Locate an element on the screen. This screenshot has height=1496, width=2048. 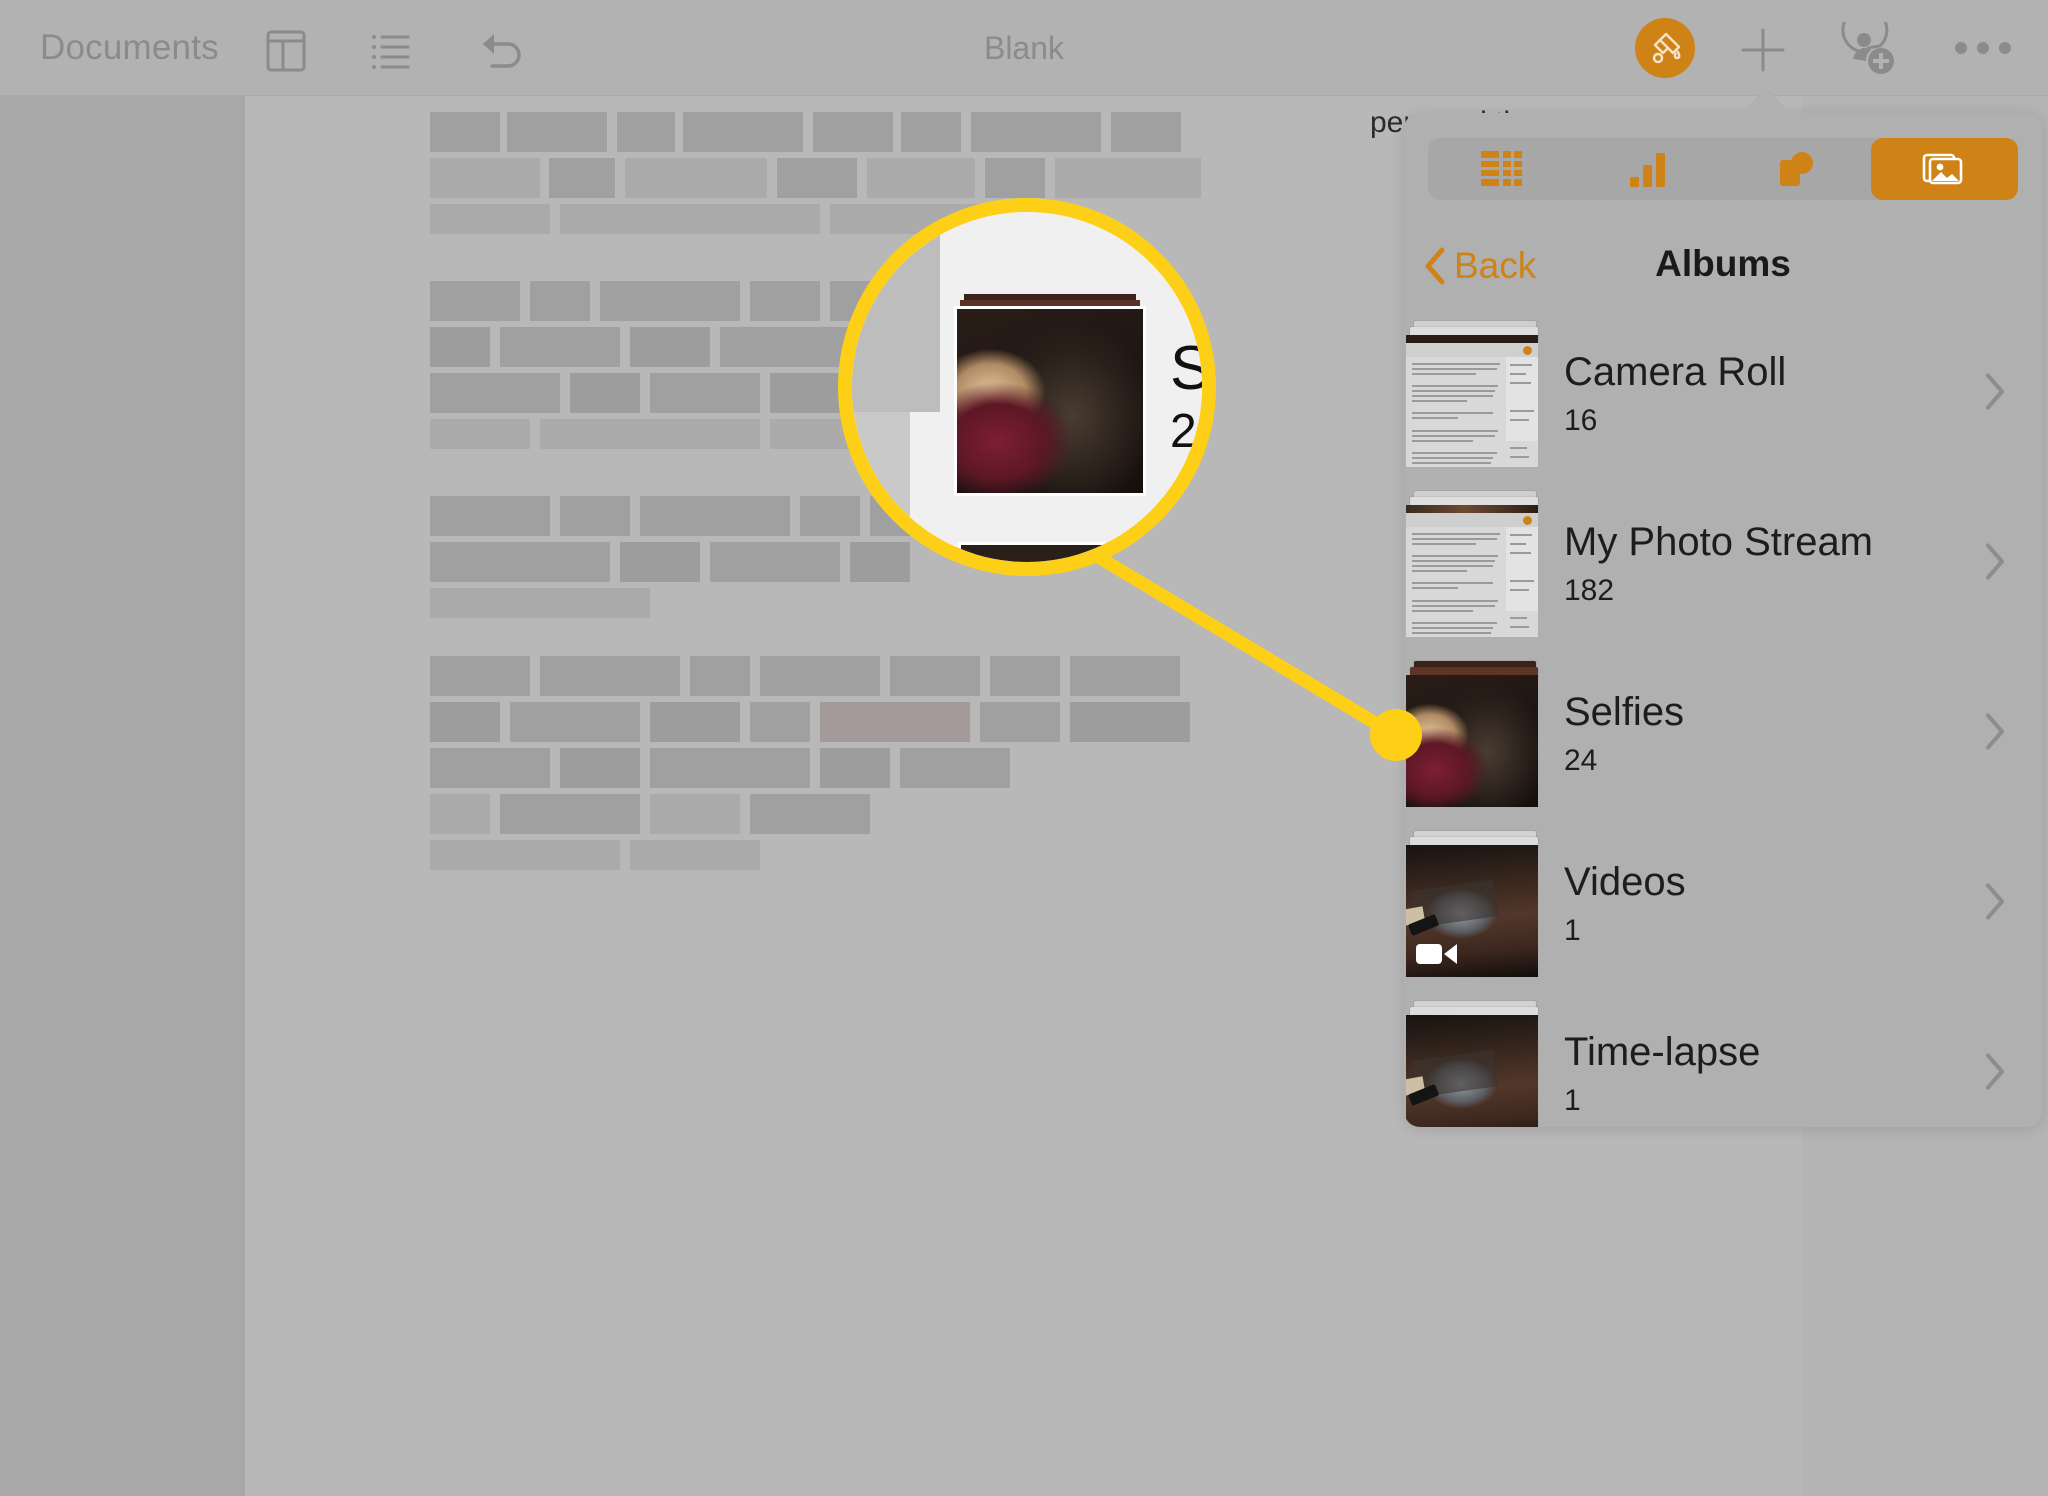
album-text: My Photo Stream 182 is located at coordinates (1718, 564).